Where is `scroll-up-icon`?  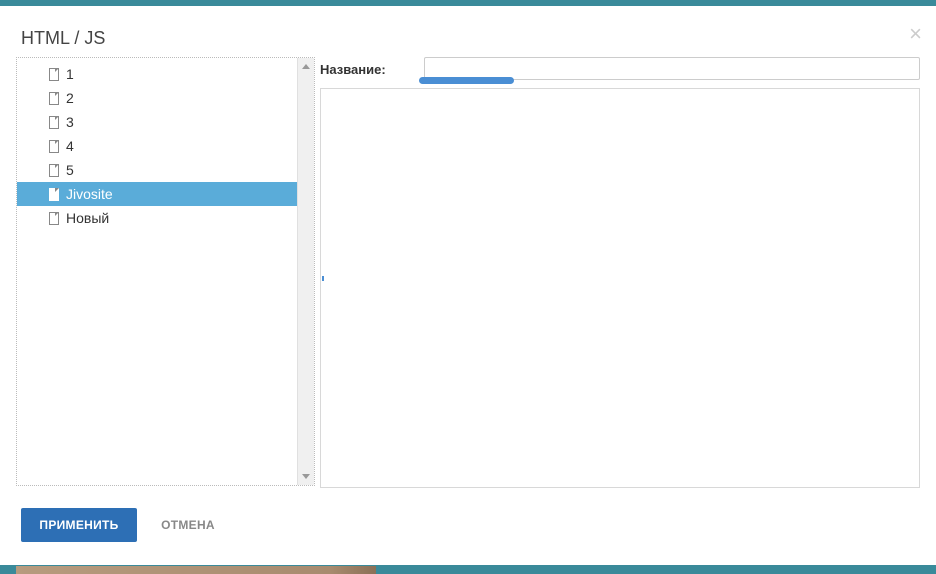
scroll-up-icon is located at coordinates (306, 66).